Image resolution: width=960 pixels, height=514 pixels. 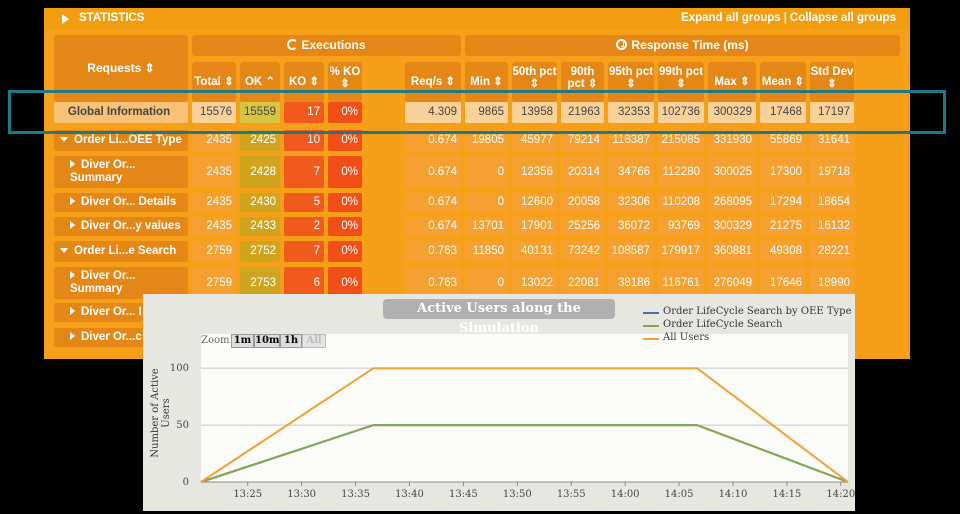 I want to click on response-time-header-label: Response Time (ms), so click(x=690, y=45).